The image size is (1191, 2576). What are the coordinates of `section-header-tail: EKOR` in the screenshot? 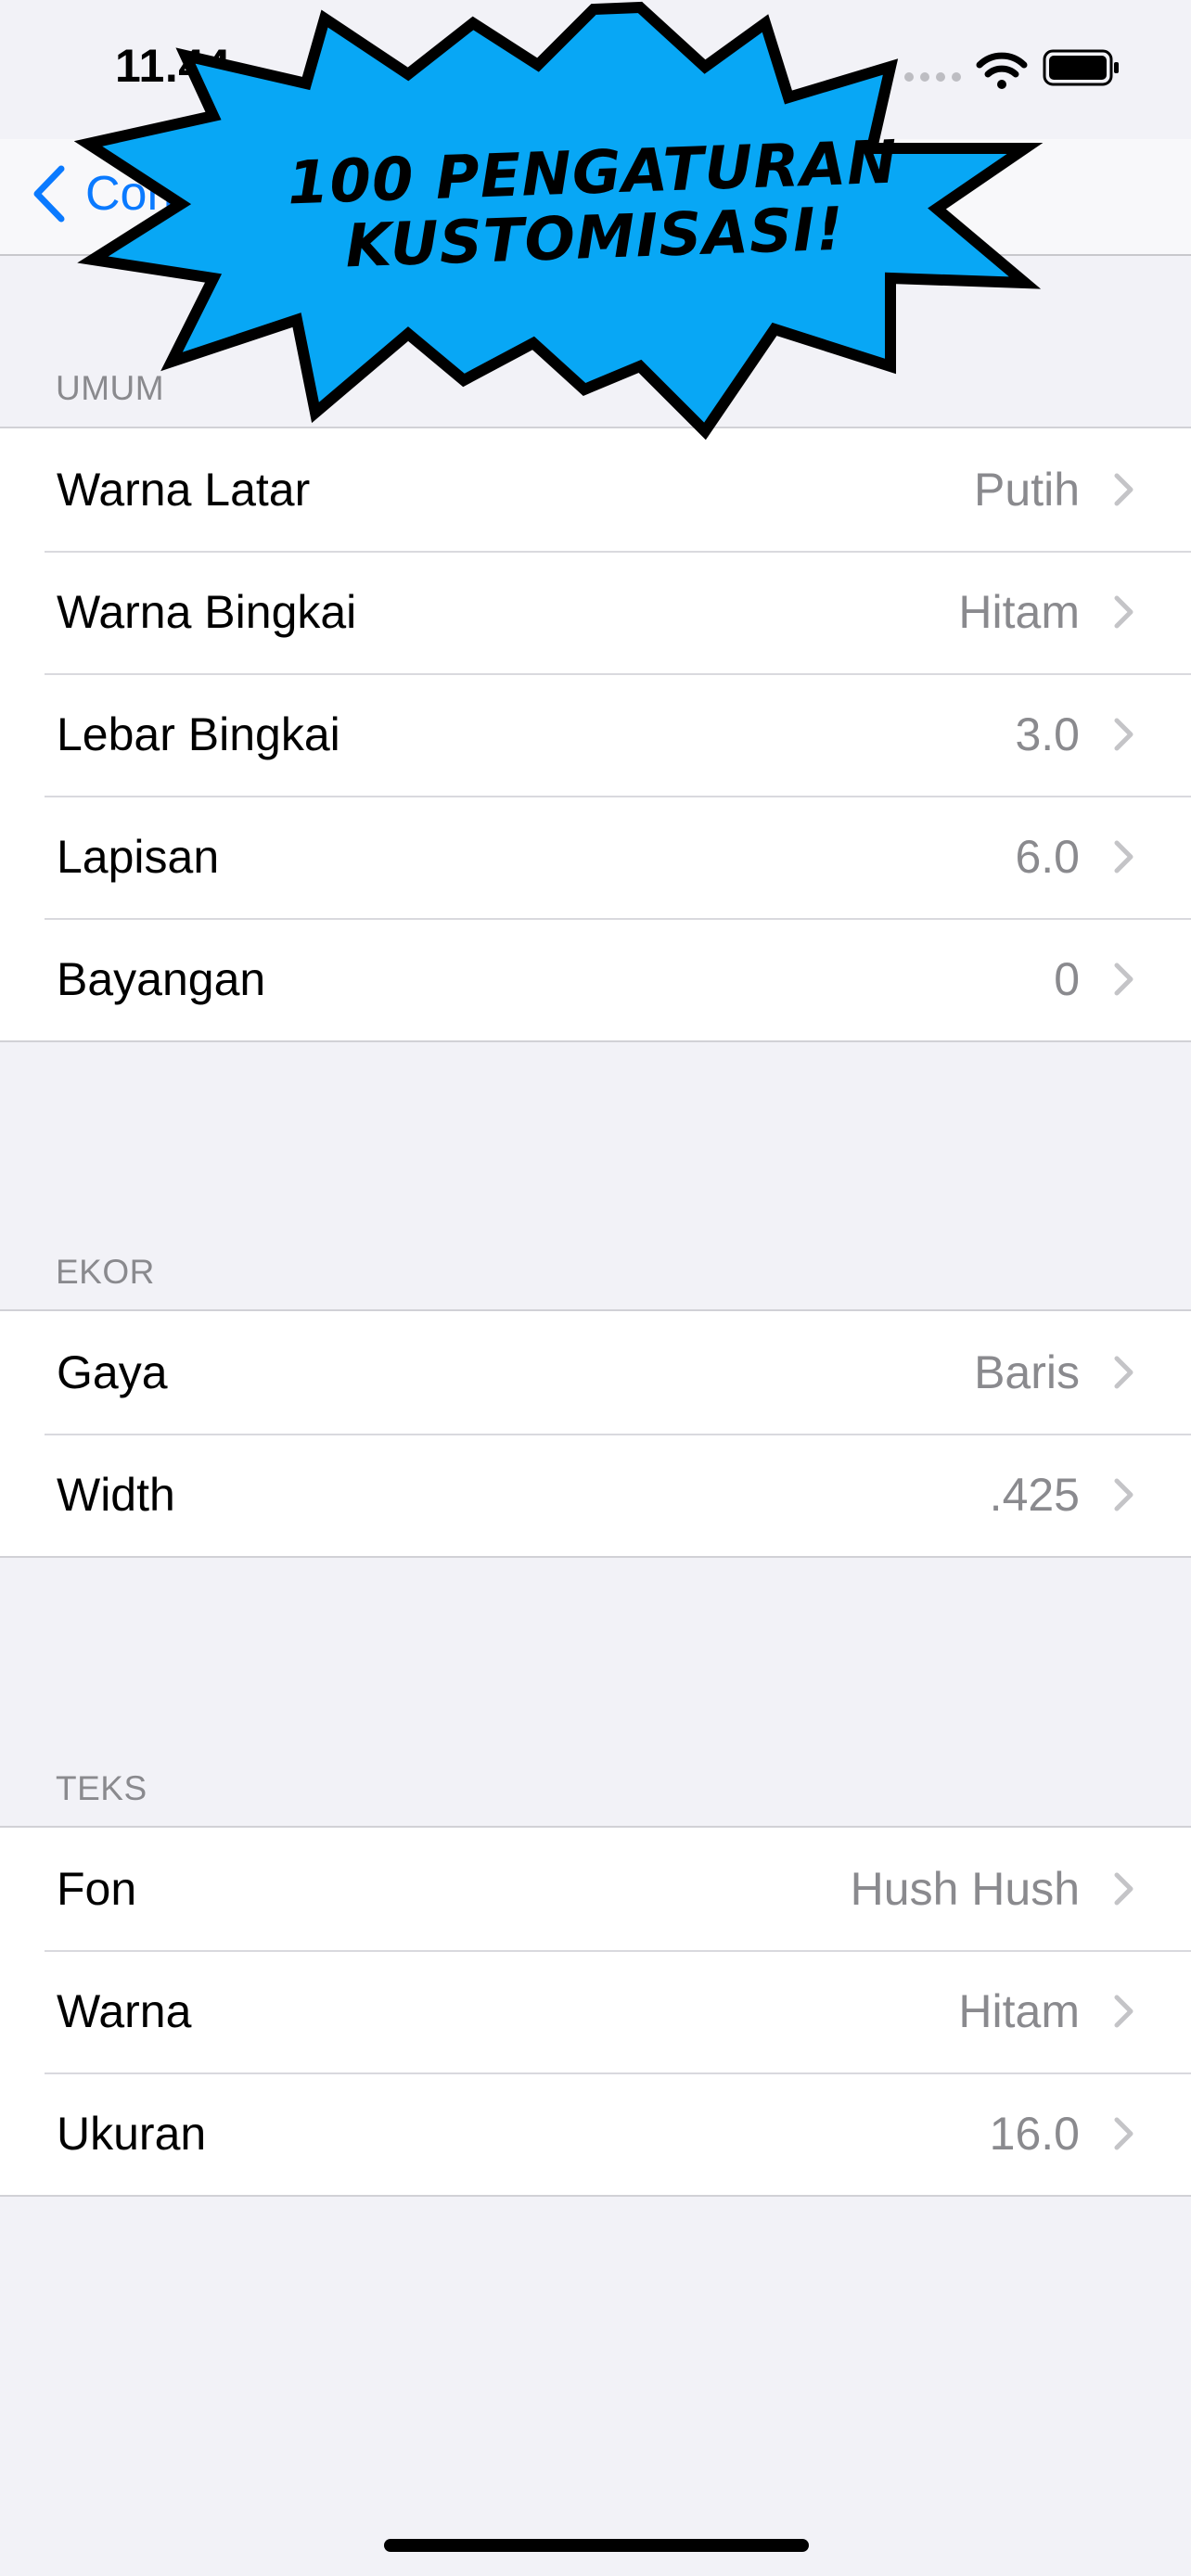 It's located at (105, 1272).